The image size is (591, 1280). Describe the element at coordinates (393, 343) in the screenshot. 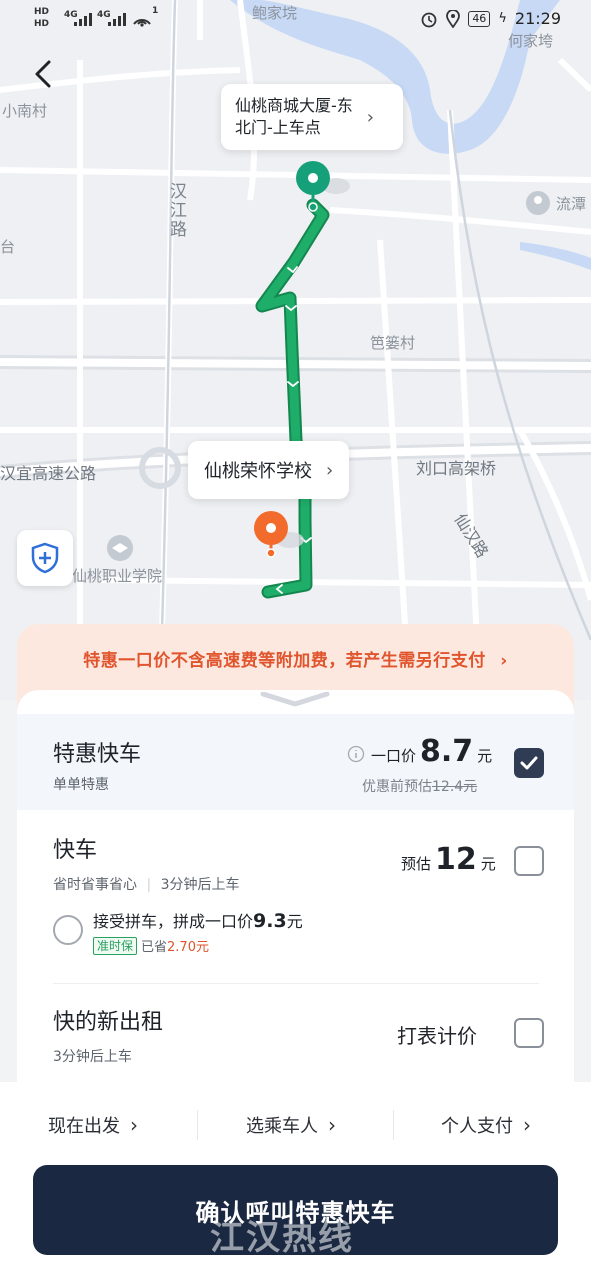

I see `map-label-ba-wei-cun: 笆篓村` at that location.